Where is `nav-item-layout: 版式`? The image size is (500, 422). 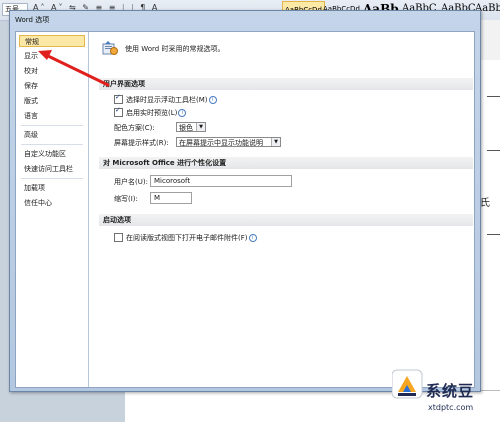 nav-item-layout: 版式 is located at coordinates (52, 101).